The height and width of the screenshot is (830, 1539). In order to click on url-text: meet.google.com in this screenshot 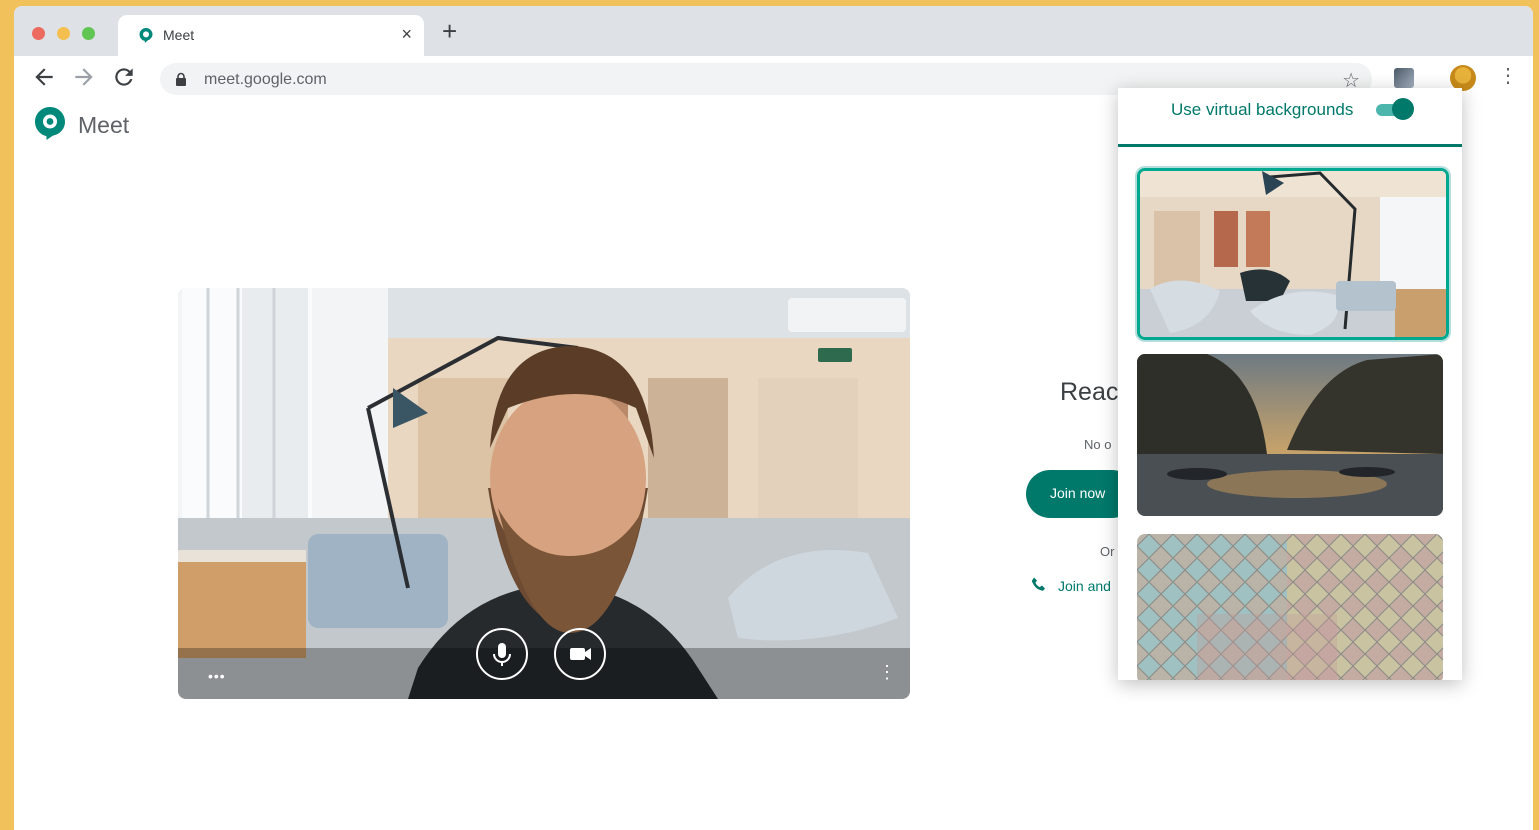, I will do `click(265, 79)`.